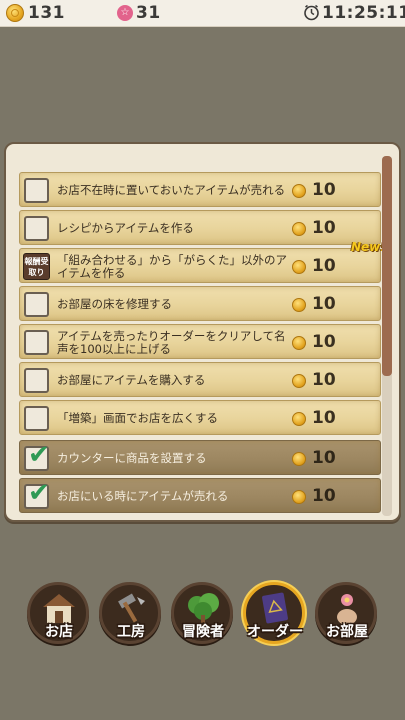  Describe the element at coordinates (203, 632) in the screenshot. I see `nav-label: 冒険者` at that location.